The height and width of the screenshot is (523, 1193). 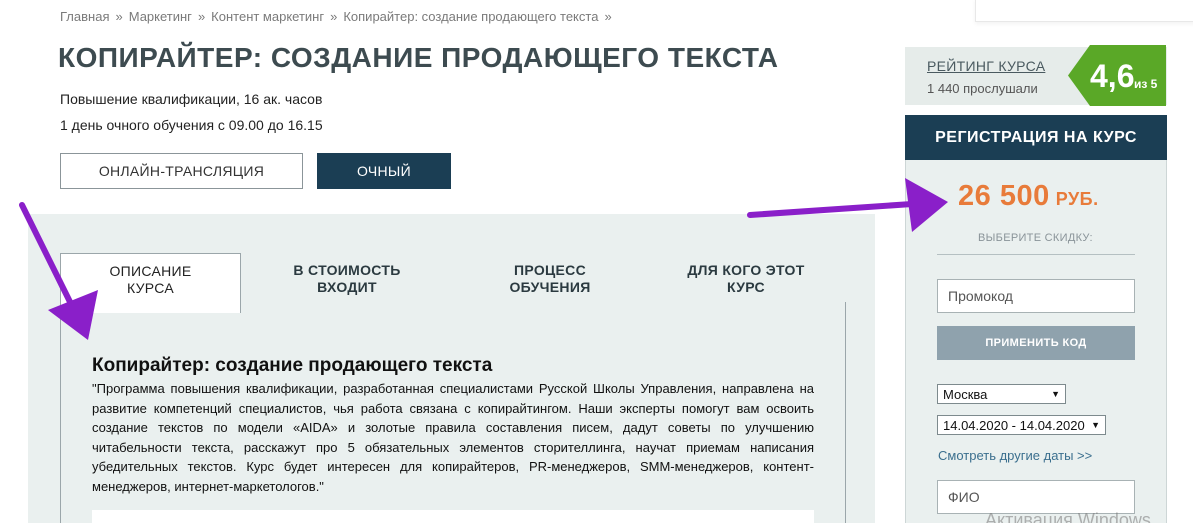 I want to click on rating-scale: из 5, so click(x=1146, y=84).